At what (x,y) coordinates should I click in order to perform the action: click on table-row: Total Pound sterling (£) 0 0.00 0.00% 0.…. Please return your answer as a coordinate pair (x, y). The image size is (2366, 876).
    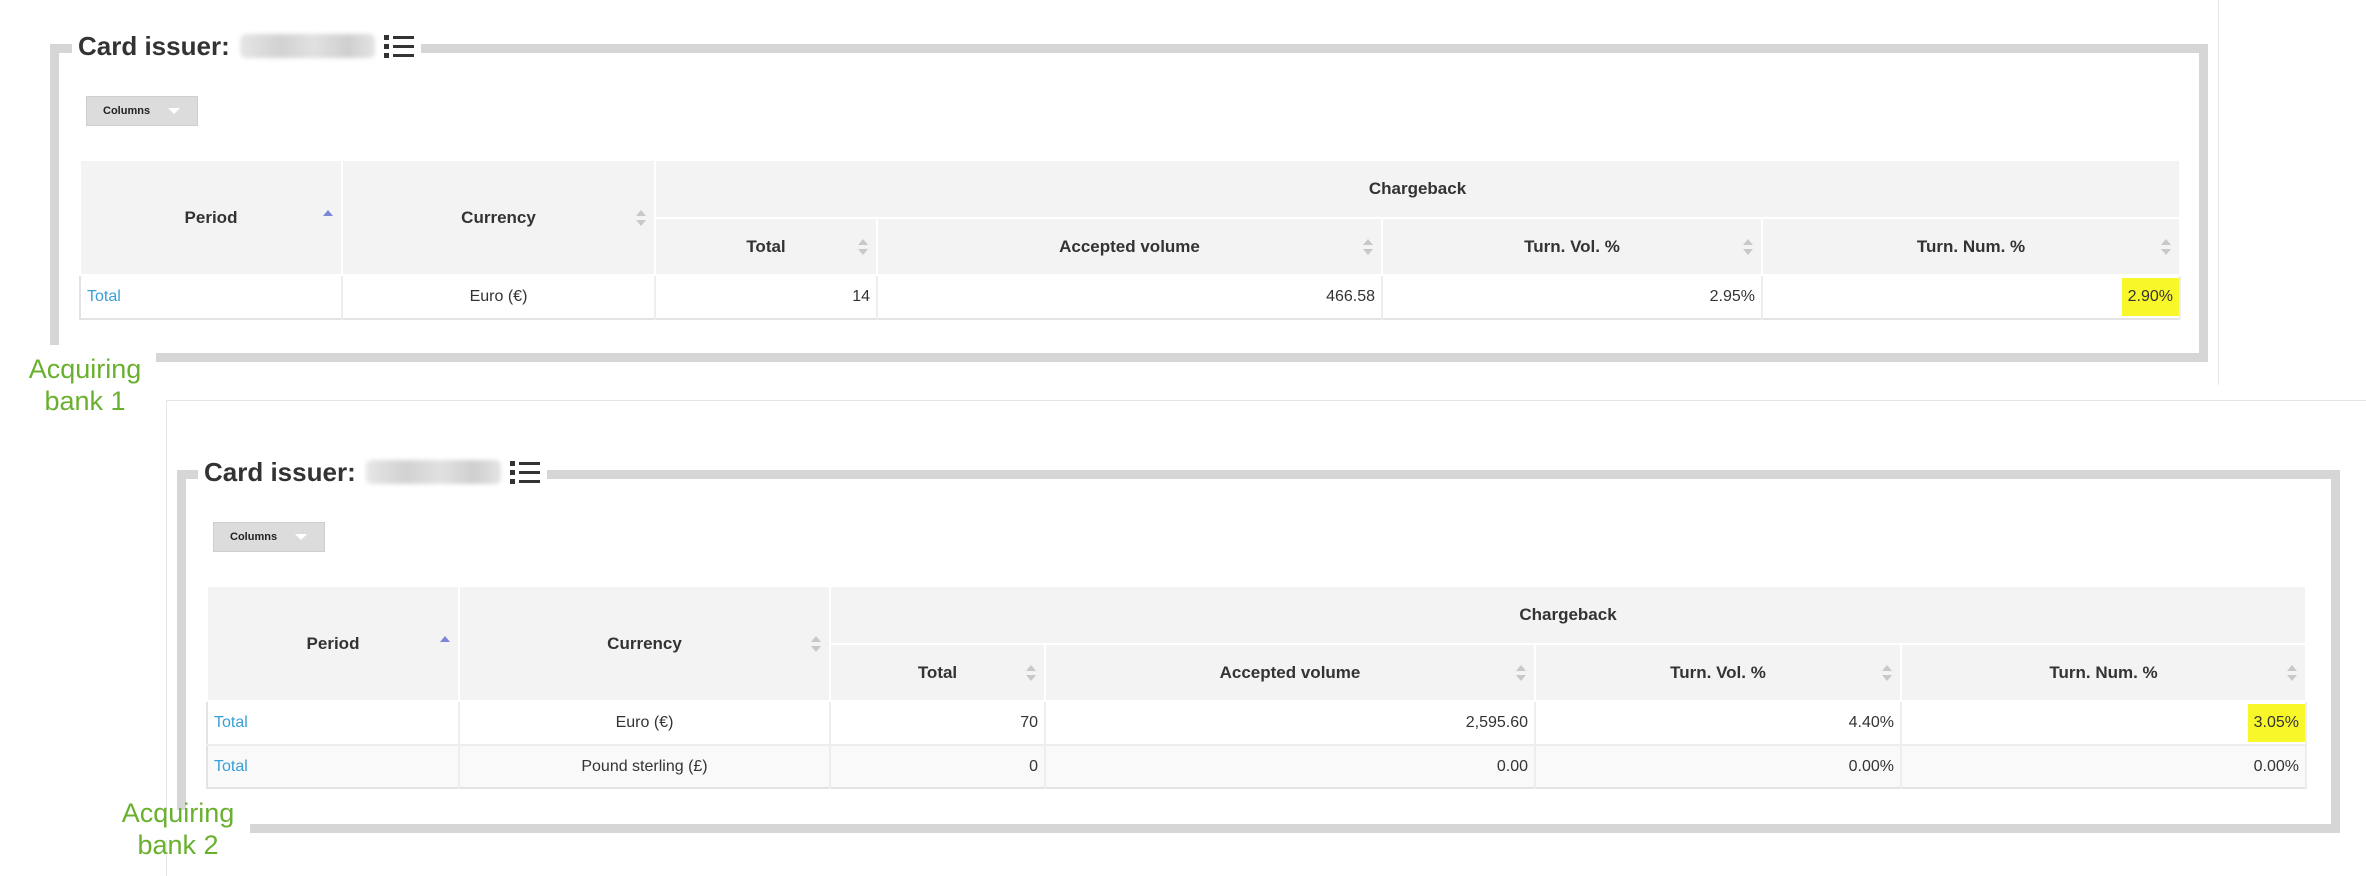
    Looking at the image, I should click on (1257, 766).